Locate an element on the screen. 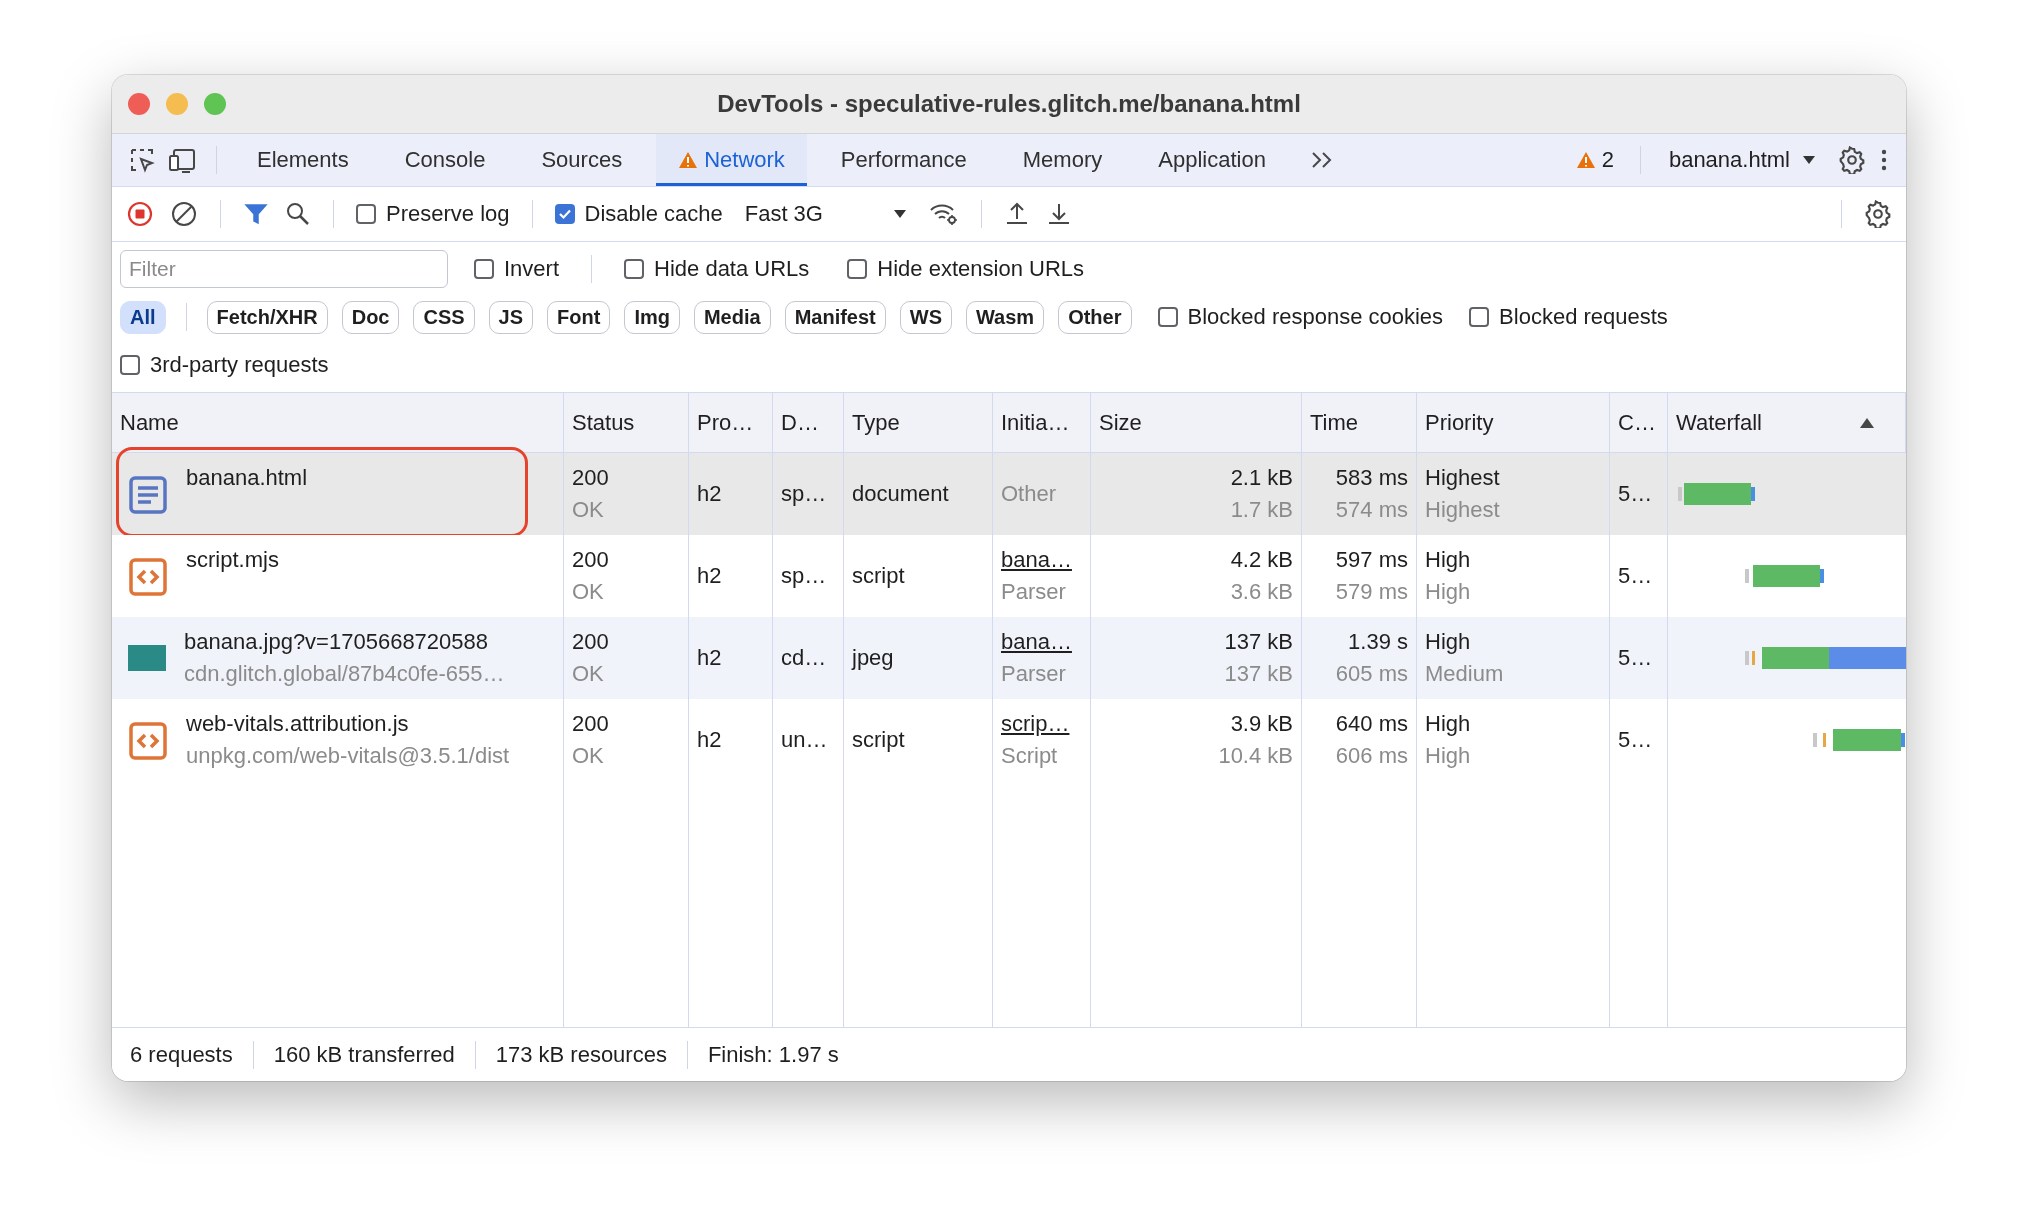 This screenshot has width=2018, height=1230. throttling-dropdown: Fast 3G is located at coordinates (825, 214).